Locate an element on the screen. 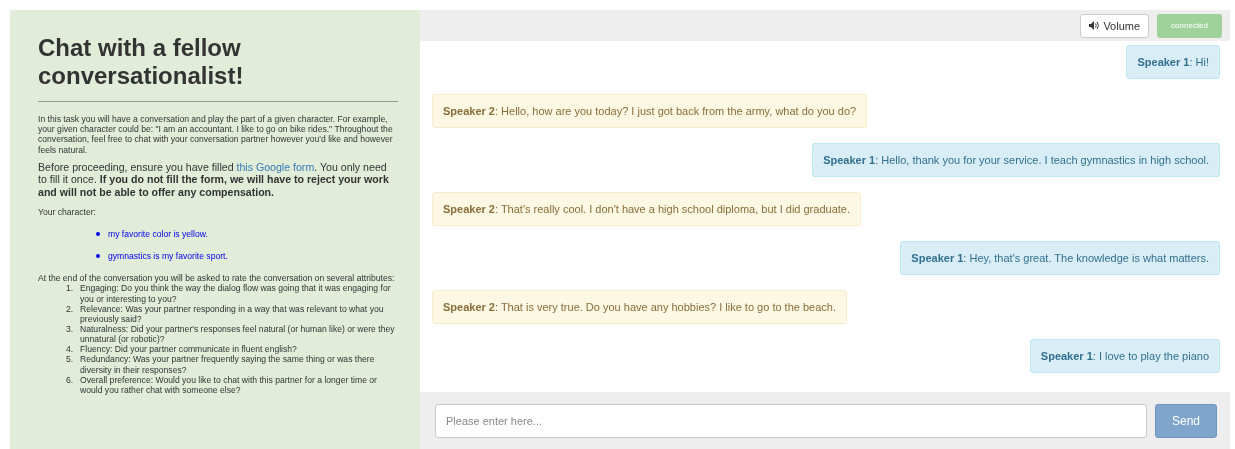  list-number: 1. is located at coordinates (70, 289).